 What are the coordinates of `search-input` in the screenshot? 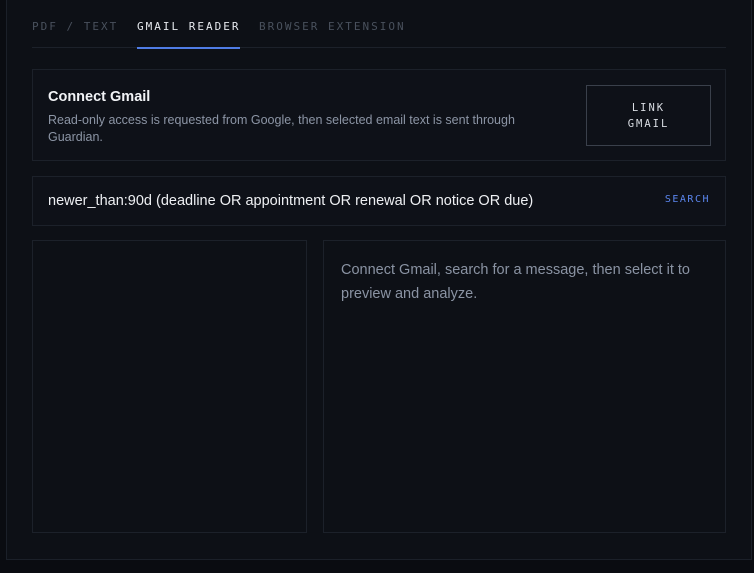 It's located at (348, 201).